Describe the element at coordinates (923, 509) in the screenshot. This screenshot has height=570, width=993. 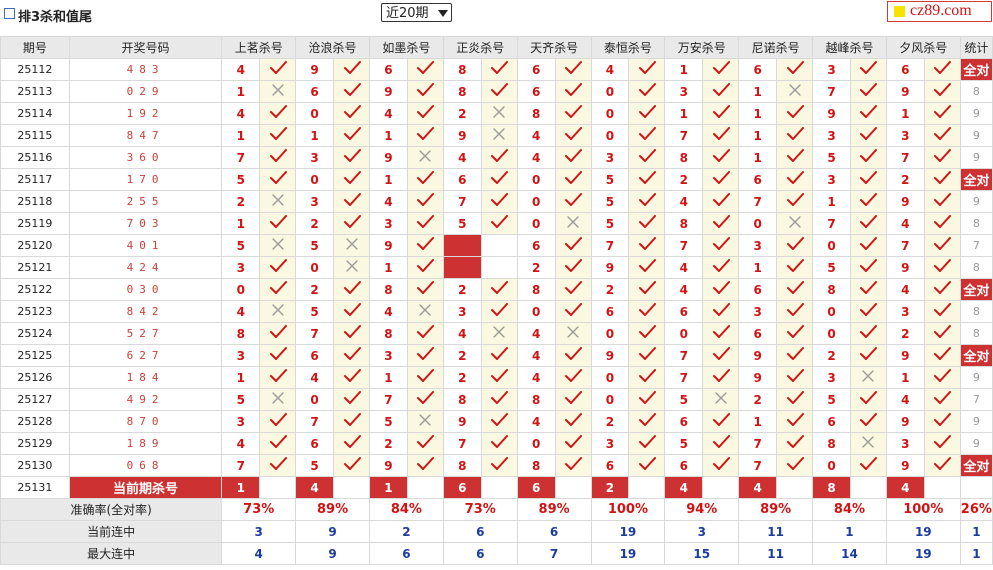
I see `summary-value: 100%` at that location.